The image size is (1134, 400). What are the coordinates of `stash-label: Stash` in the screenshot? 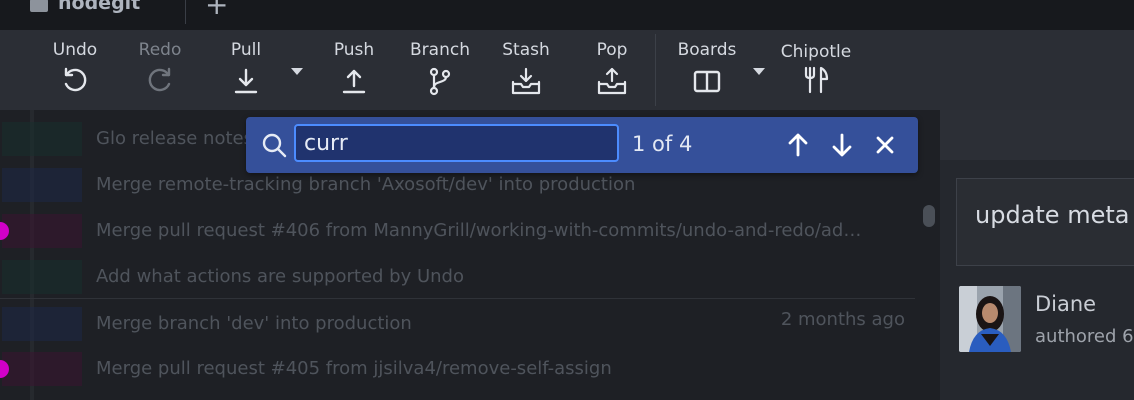 It's located at (526, 50).